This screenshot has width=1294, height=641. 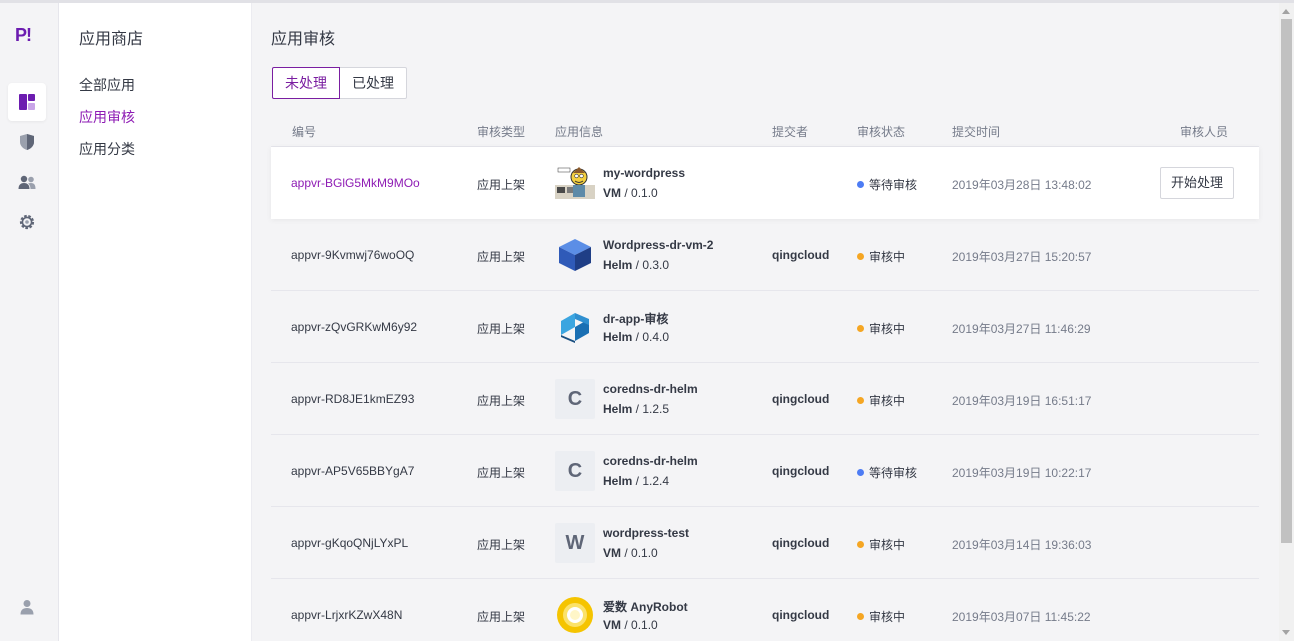 I want to click on subnav-item-categories: 应用分类, so click(x=107, y=149).